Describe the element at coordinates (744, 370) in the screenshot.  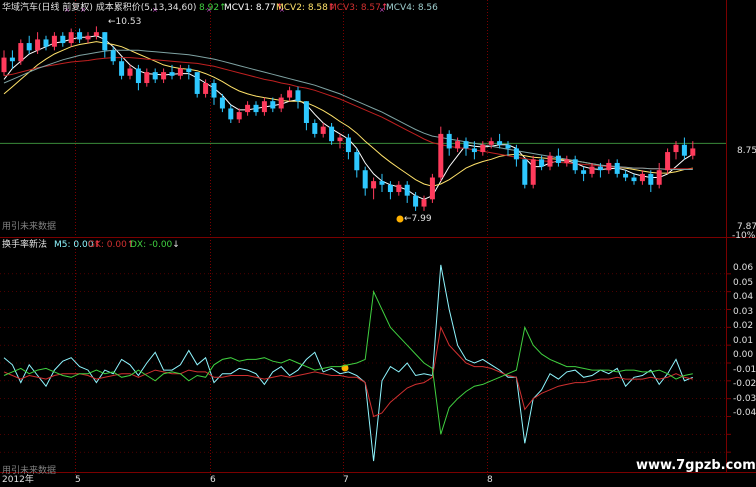
I see `y-tick-8: -0.01` at that location.